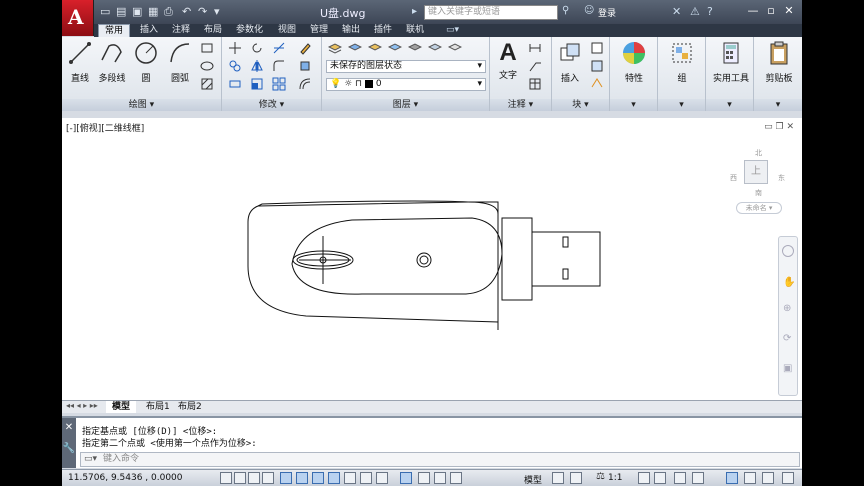  Describe the element at coordinates (758, 153) in the screenshot. I see `viewcube-north: 北` at that location.